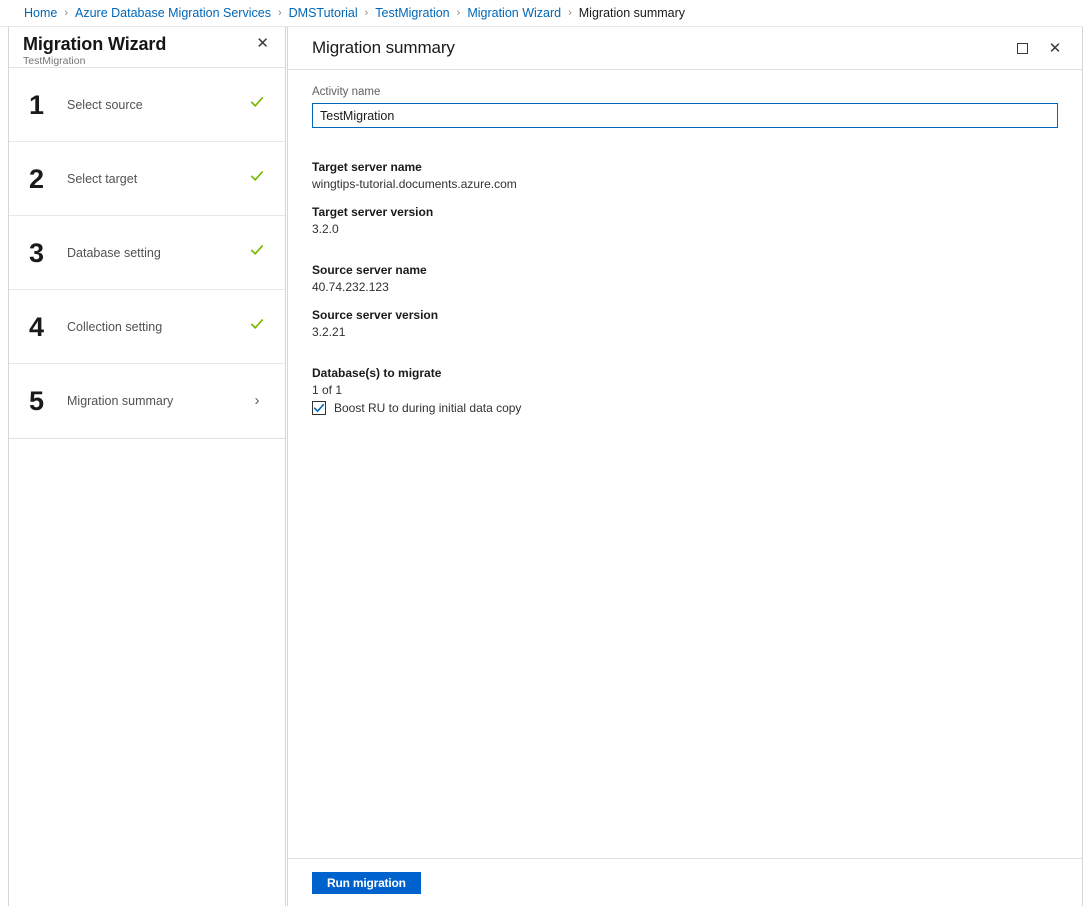 The image size is (1083, 911). What do you see at coordinates (147, 179) in the screenshot?
I see `sidebar-item-select-target: 2 Select target` at bounding box center [147, 179].